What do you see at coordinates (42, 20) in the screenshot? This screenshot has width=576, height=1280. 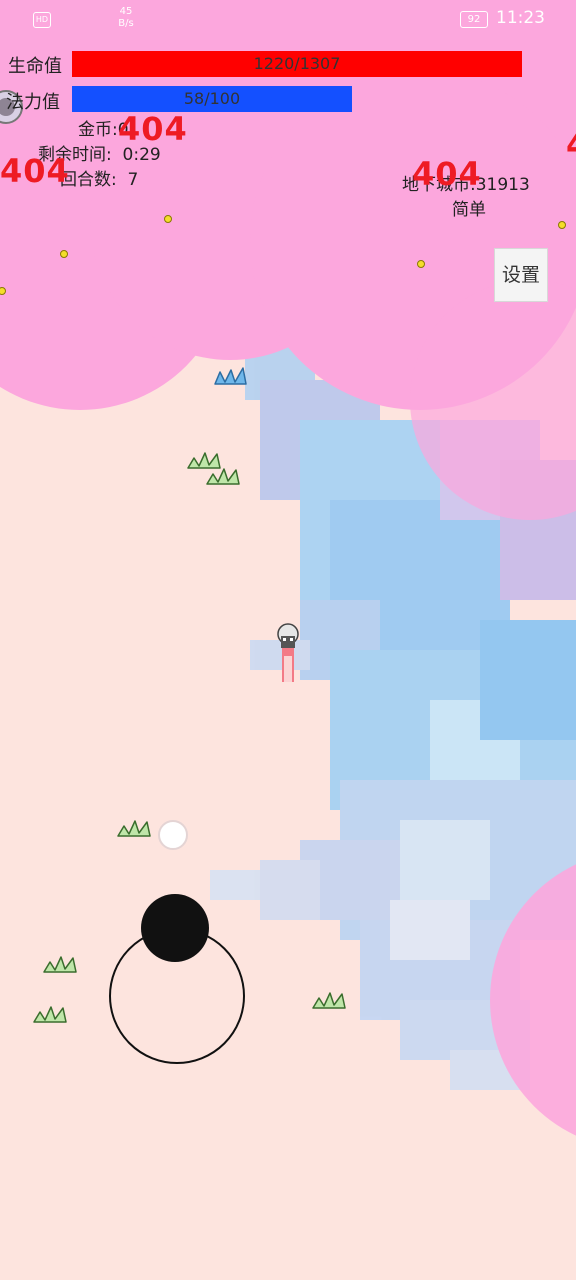 I see `hd-indicator: HD` at bounding box center [42, 20].